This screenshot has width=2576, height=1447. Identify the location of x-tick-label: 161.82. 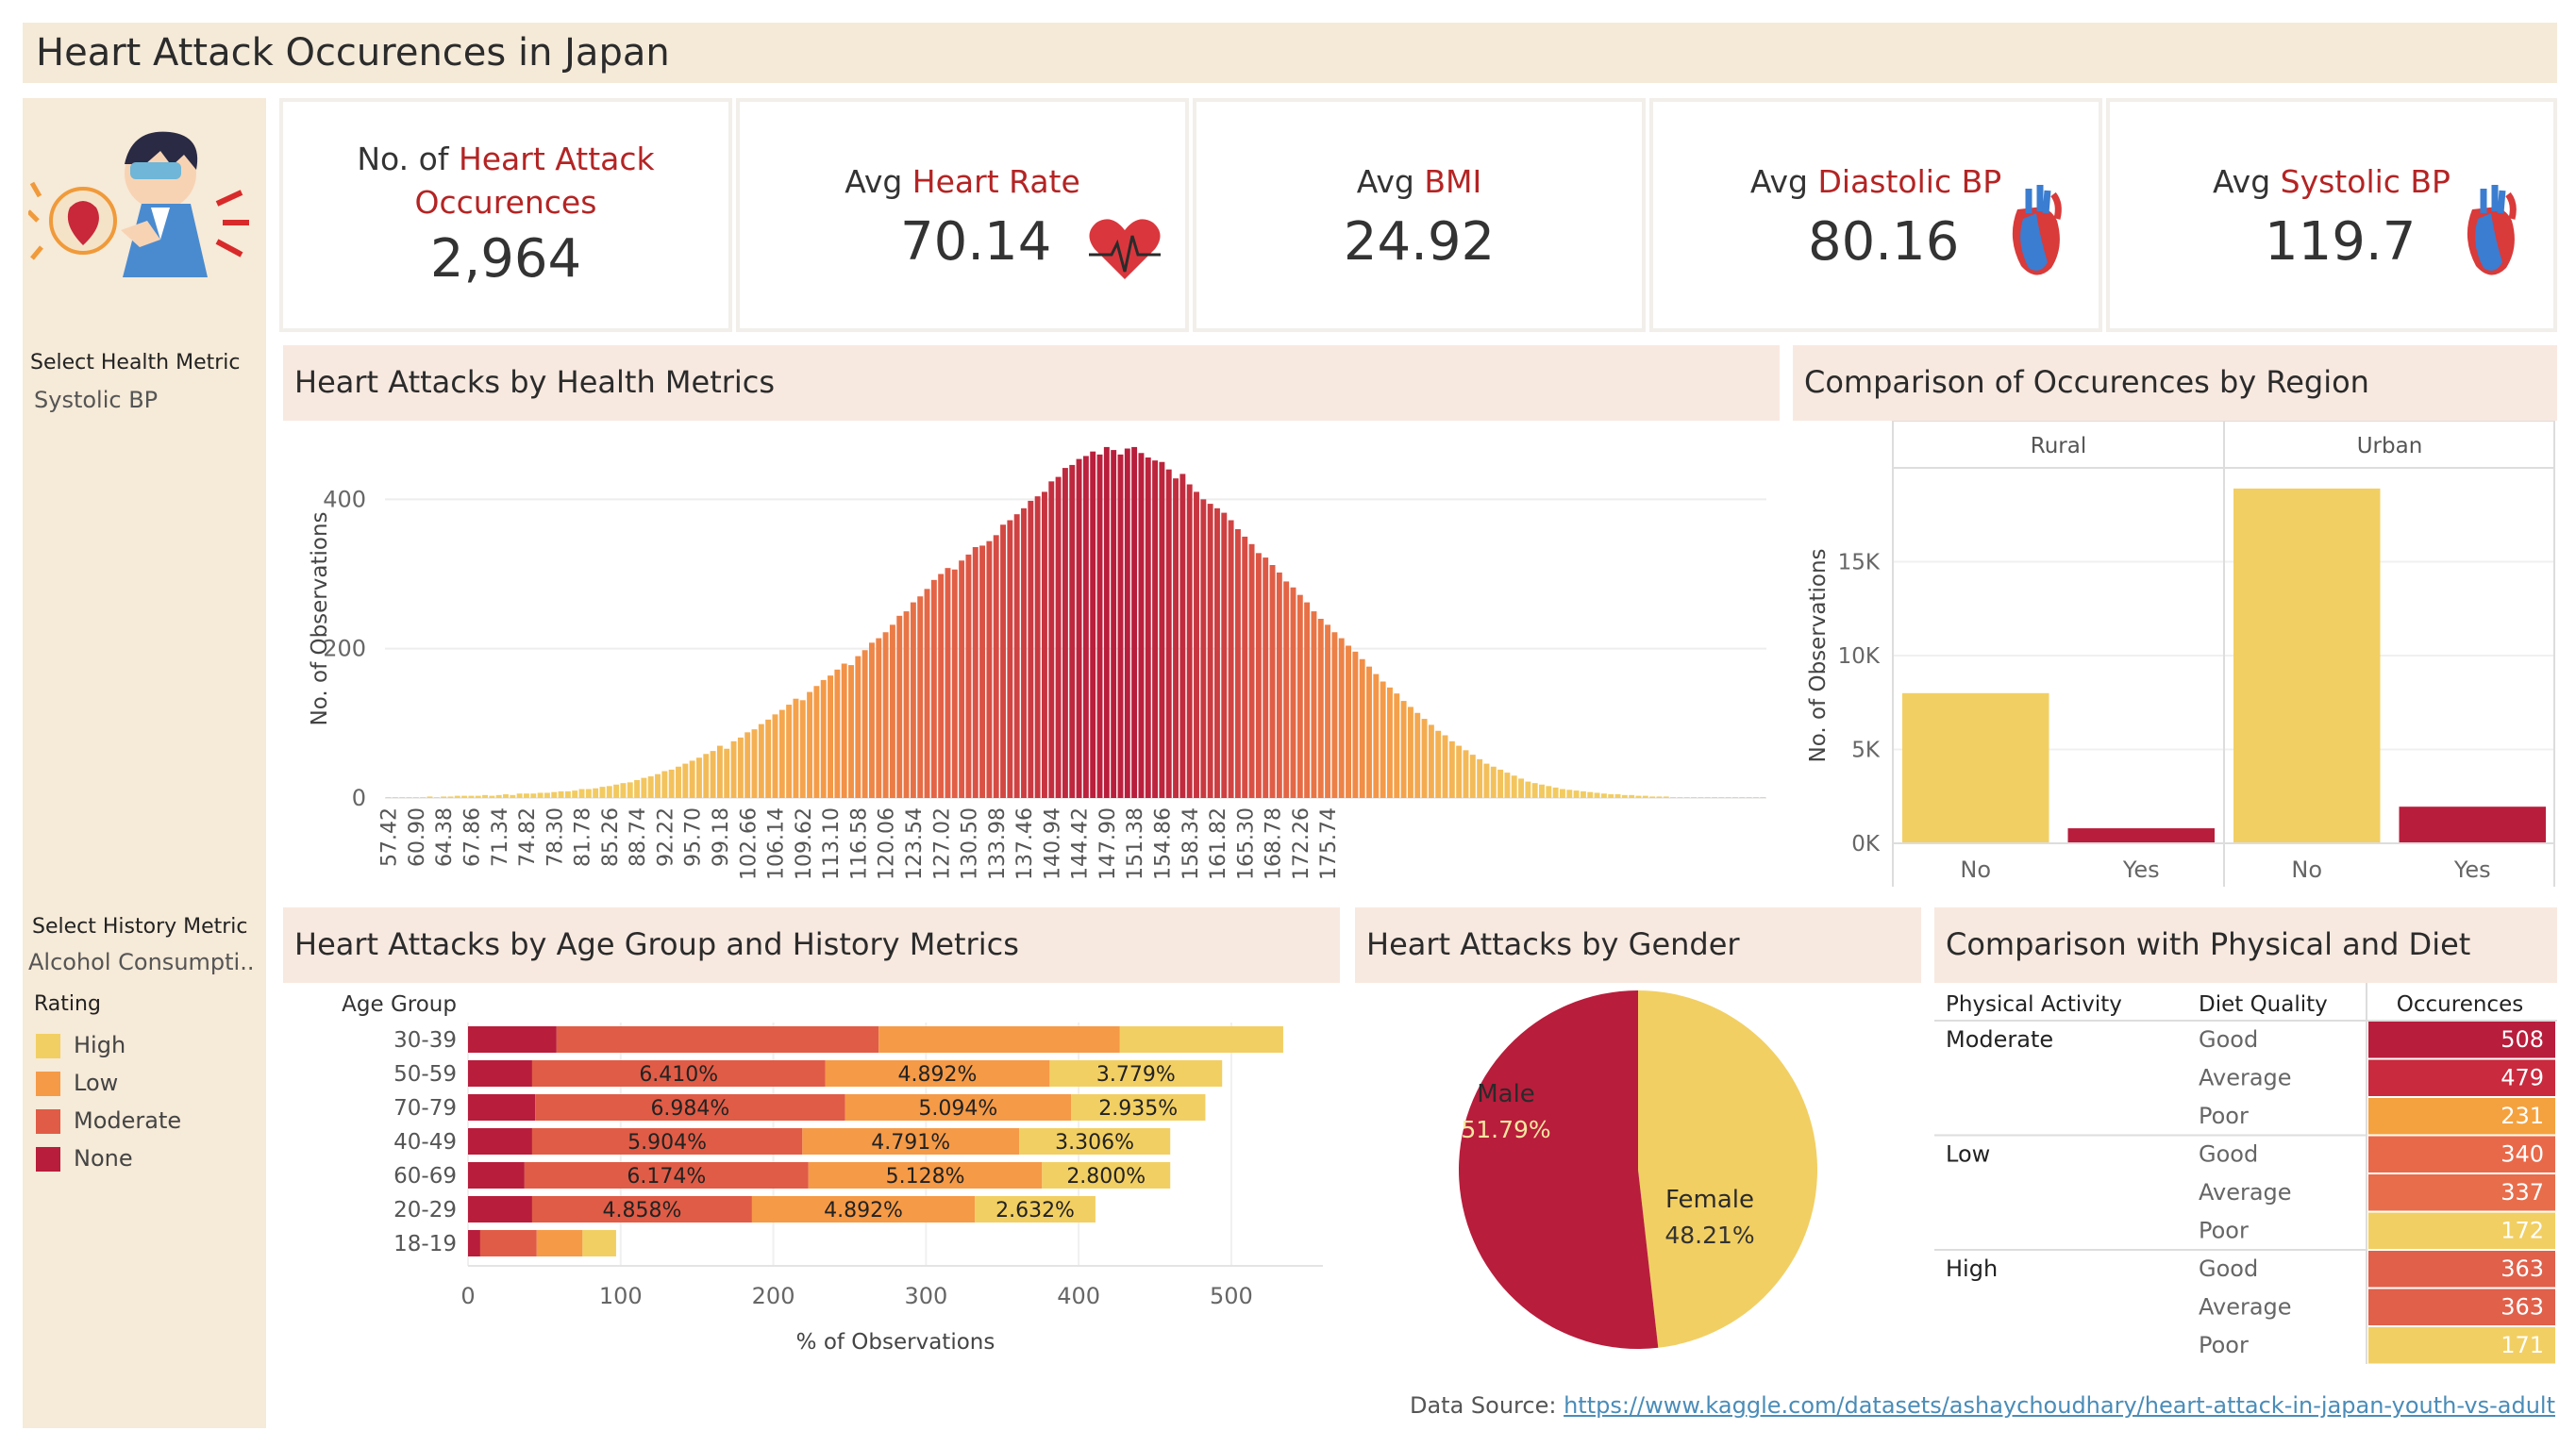
(1218, 844).